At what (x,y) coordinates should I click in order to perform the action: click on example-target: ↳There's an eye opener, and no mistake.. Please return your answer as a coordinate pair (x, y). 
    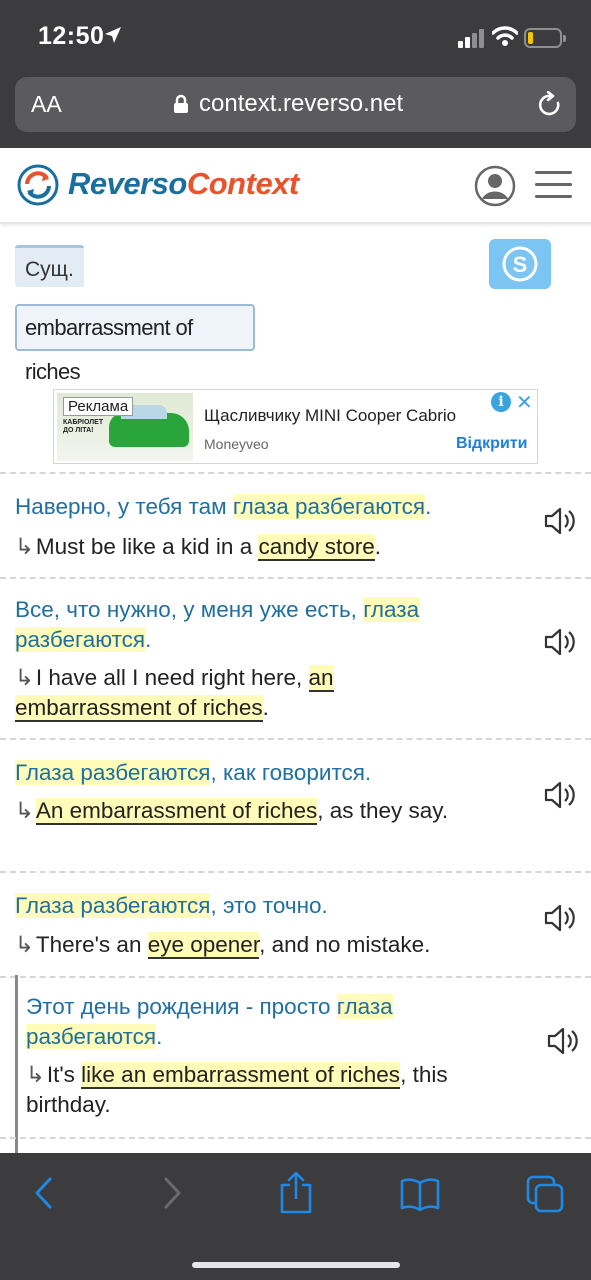
    Looking at the image, I should click on (270, 945).